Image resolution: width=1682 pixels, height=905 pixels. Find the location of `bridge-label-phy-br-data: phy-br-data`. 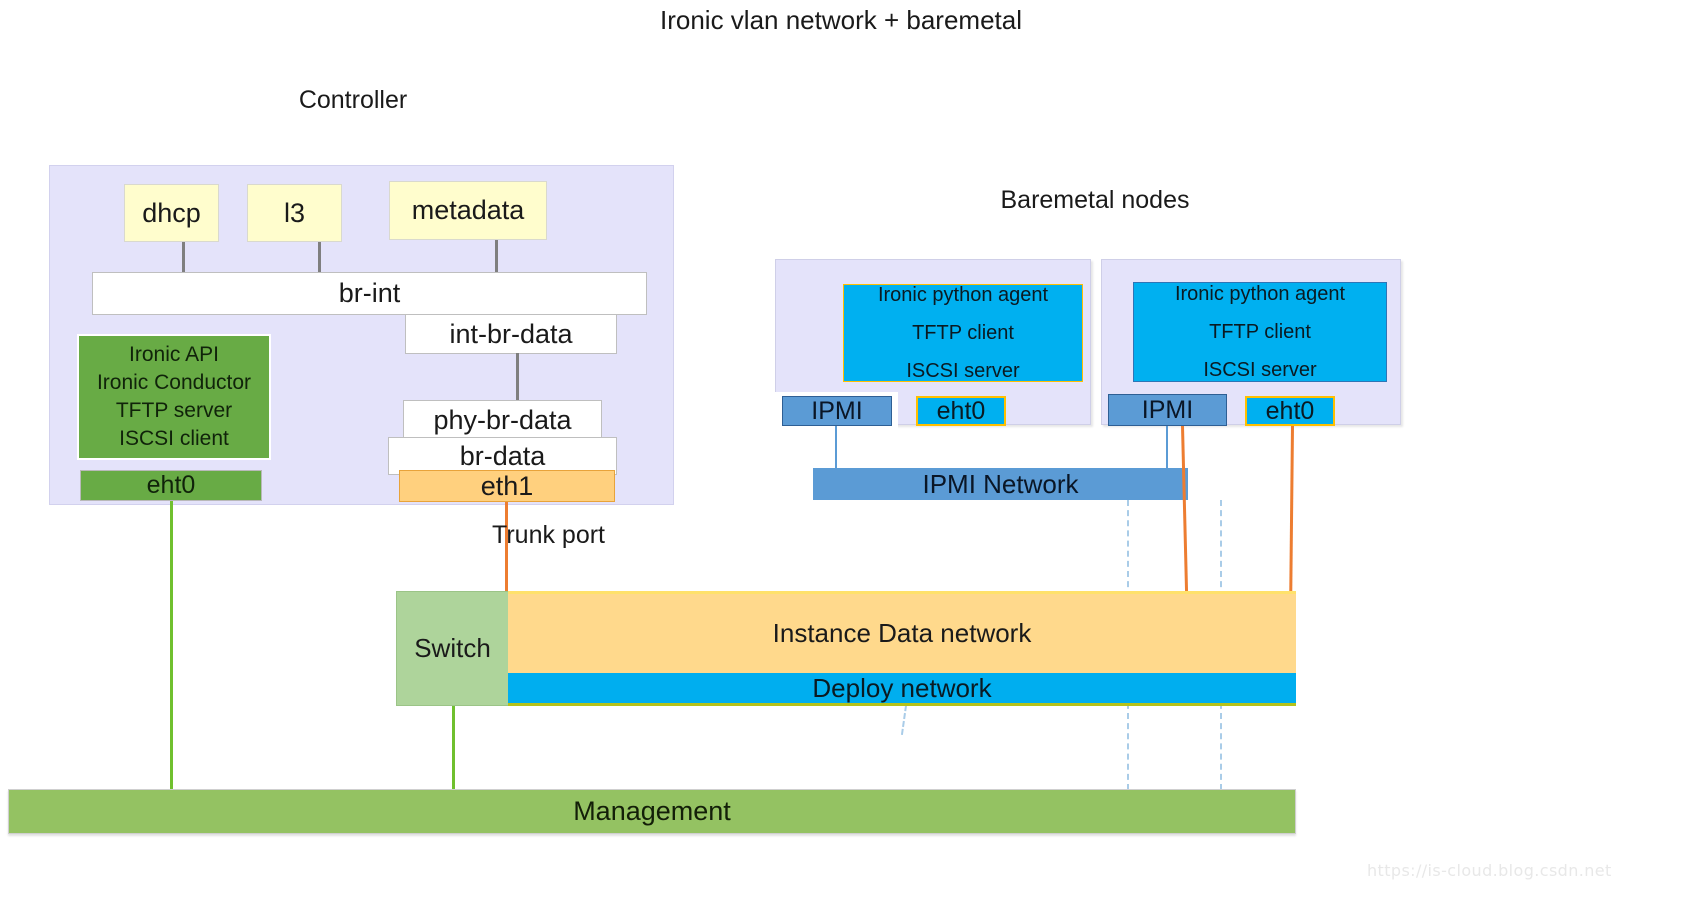

bridge-label-phy-br-data: phy-br-data is located at coordinates (502, 419).